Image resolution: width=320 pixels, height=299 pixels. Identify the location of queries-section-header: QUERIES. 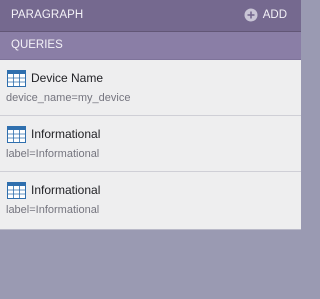
(150, 46).